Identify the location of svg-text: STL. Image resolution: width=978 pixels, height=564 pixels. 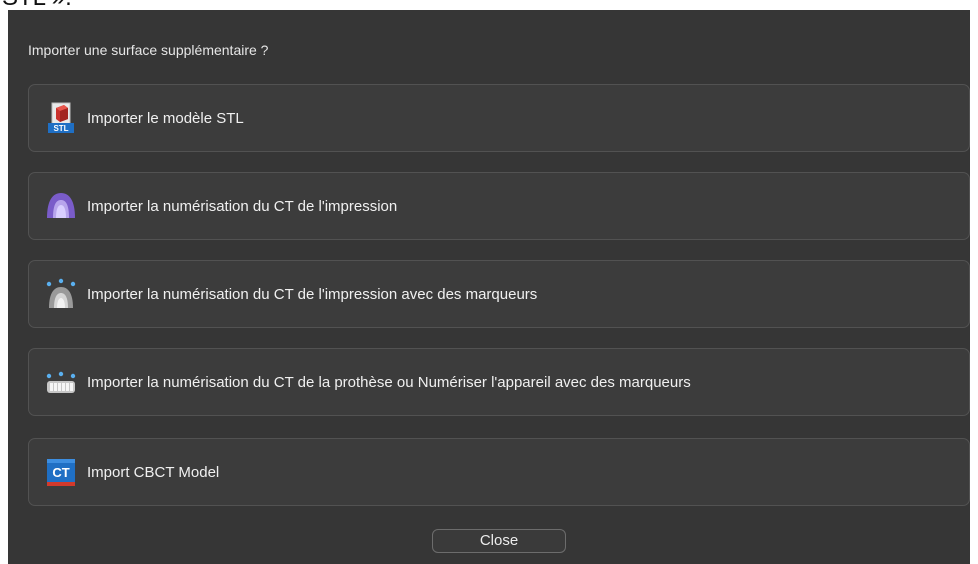
(60, 128).